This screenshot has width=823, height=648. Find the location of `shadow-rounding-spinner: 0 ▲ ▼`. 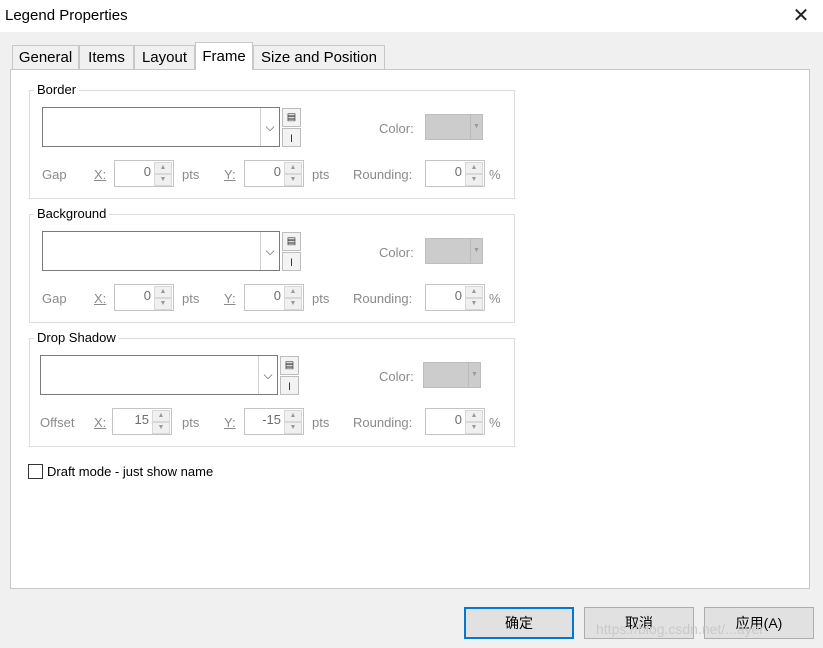

shadow-rounding-spinner: 0 ▲ ▼ is located at coordinates (455, 421).